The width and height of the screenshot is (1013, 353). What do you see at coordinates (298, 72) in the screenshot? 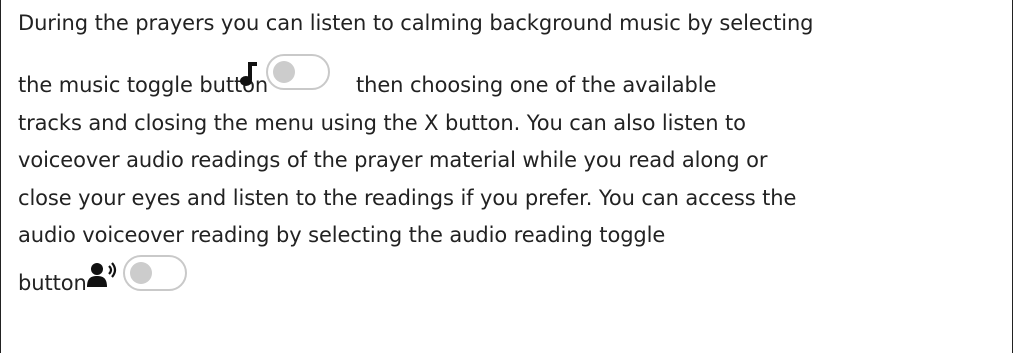
I see `music-toggle-button` at bounding box center [298, 72].